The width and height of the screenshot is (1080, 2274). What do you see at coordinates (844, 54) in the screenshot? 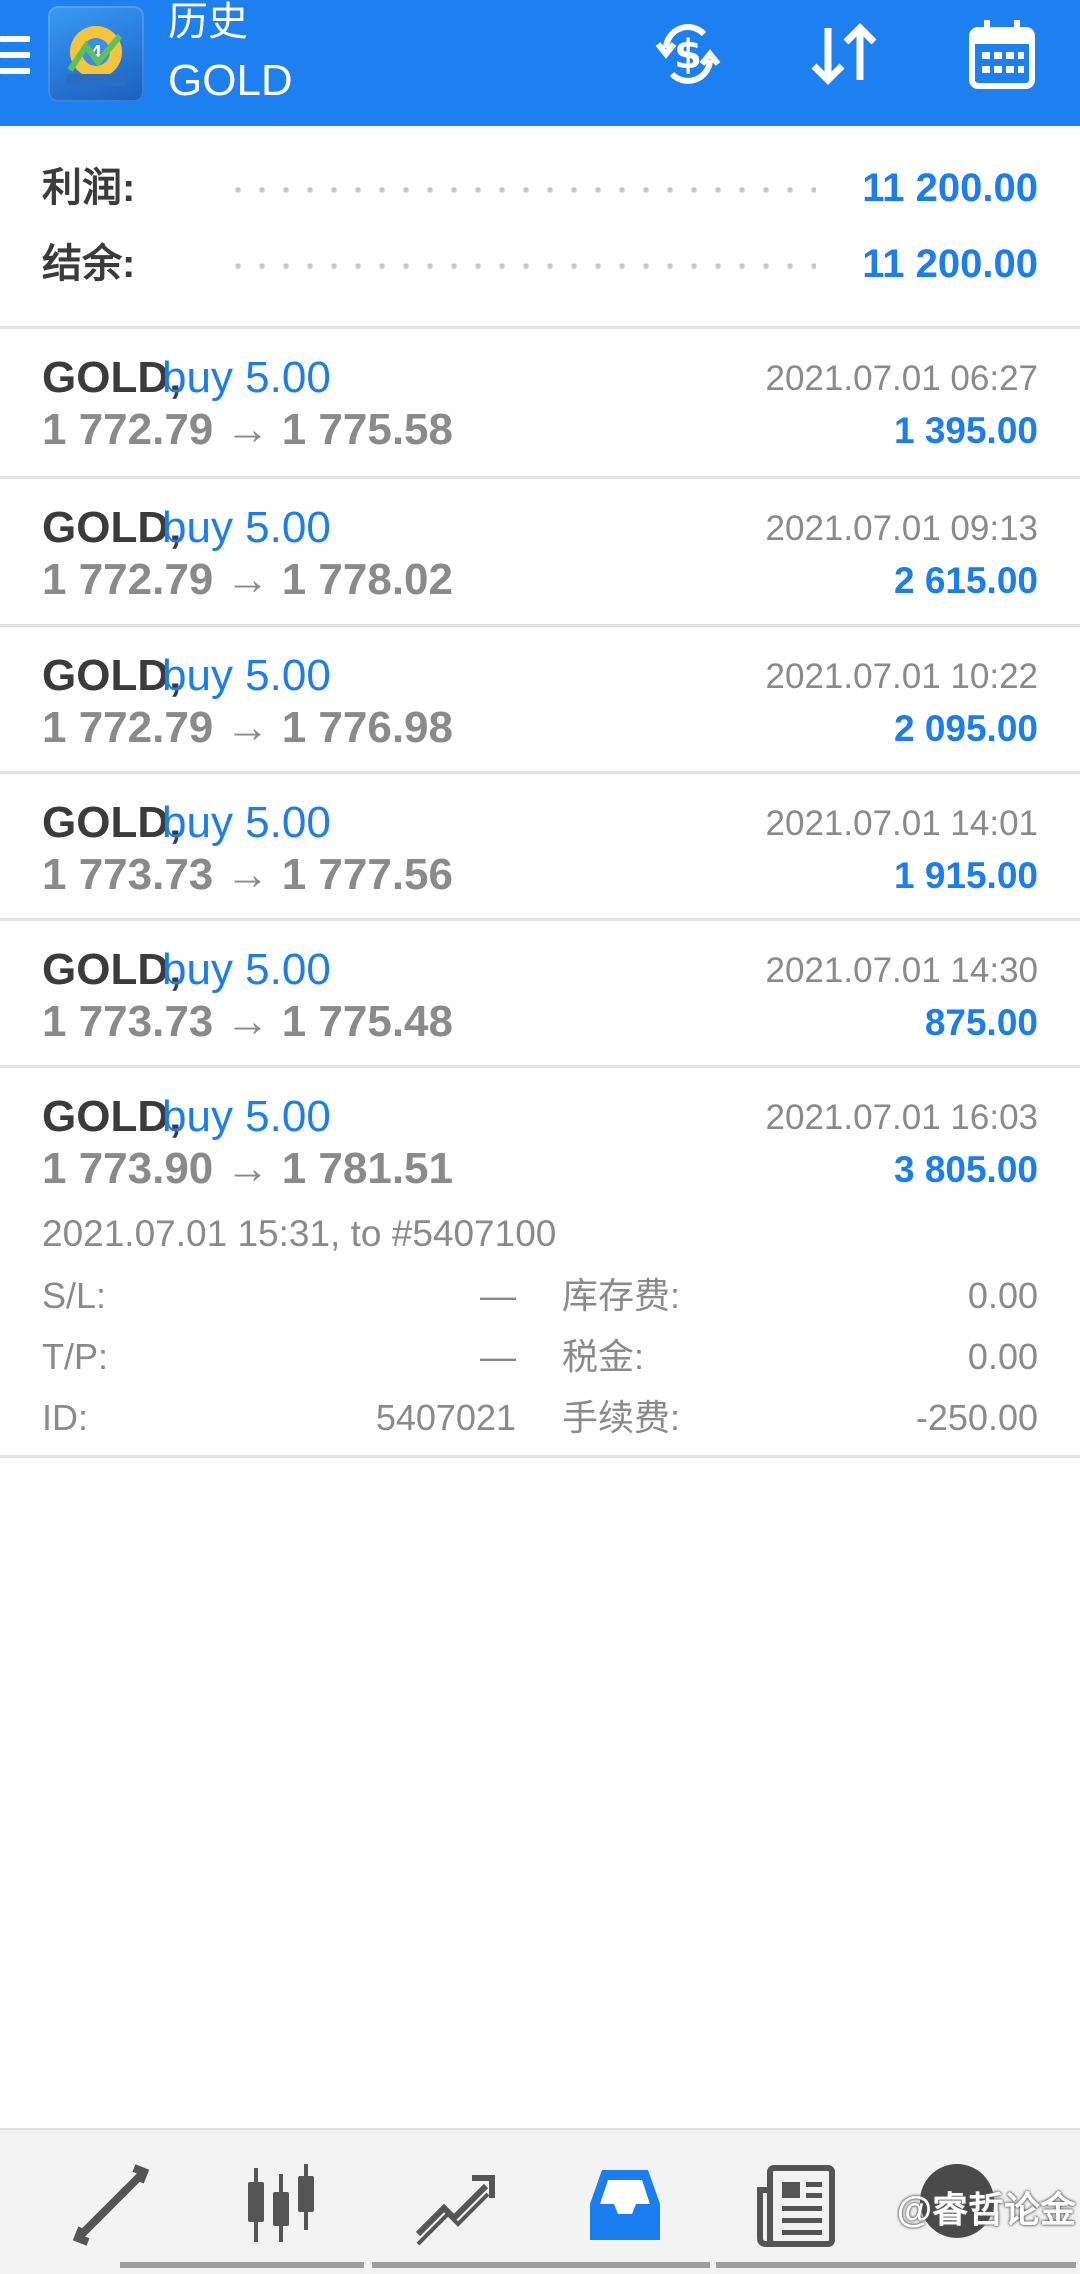
I see `sort-icon` at bounding box center [844, 54].